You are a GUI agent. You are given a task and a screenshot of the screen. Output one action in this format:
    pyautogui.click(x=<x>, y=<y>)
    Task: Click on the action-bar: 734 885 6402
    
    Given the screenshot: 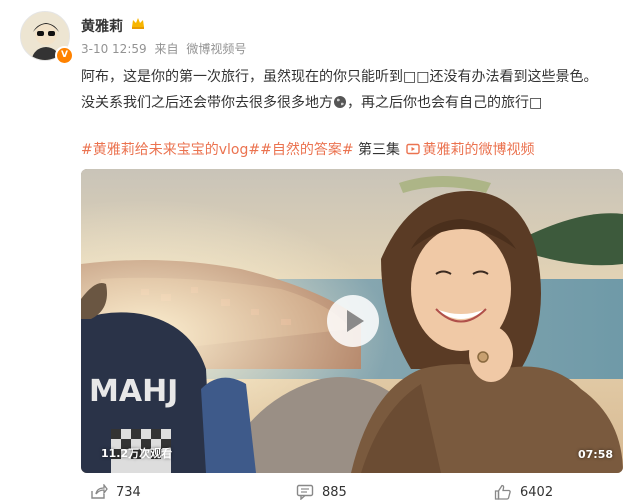 What is the action you would take?
    pyautogui.click(x=314, y=491)
    